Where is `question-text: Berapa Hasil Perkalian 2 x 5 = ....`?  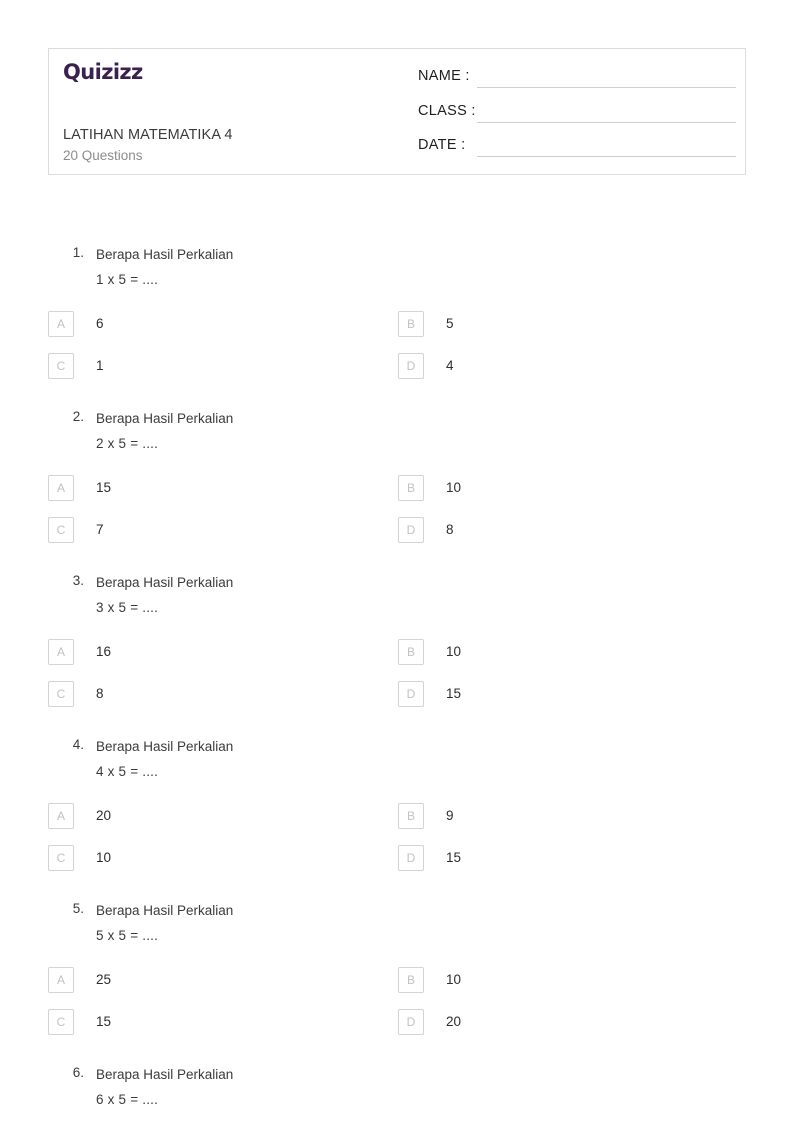 question-text: Berapa Hasil Perkalian 2 x 5 = .... is located at coordinates (306, 431).